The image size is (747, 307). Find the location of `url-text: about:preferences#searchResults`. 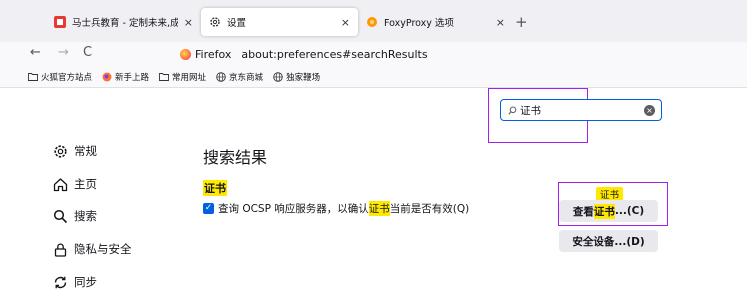

url-text: about:preferences#searchResults is located at coordinates (334, 54).